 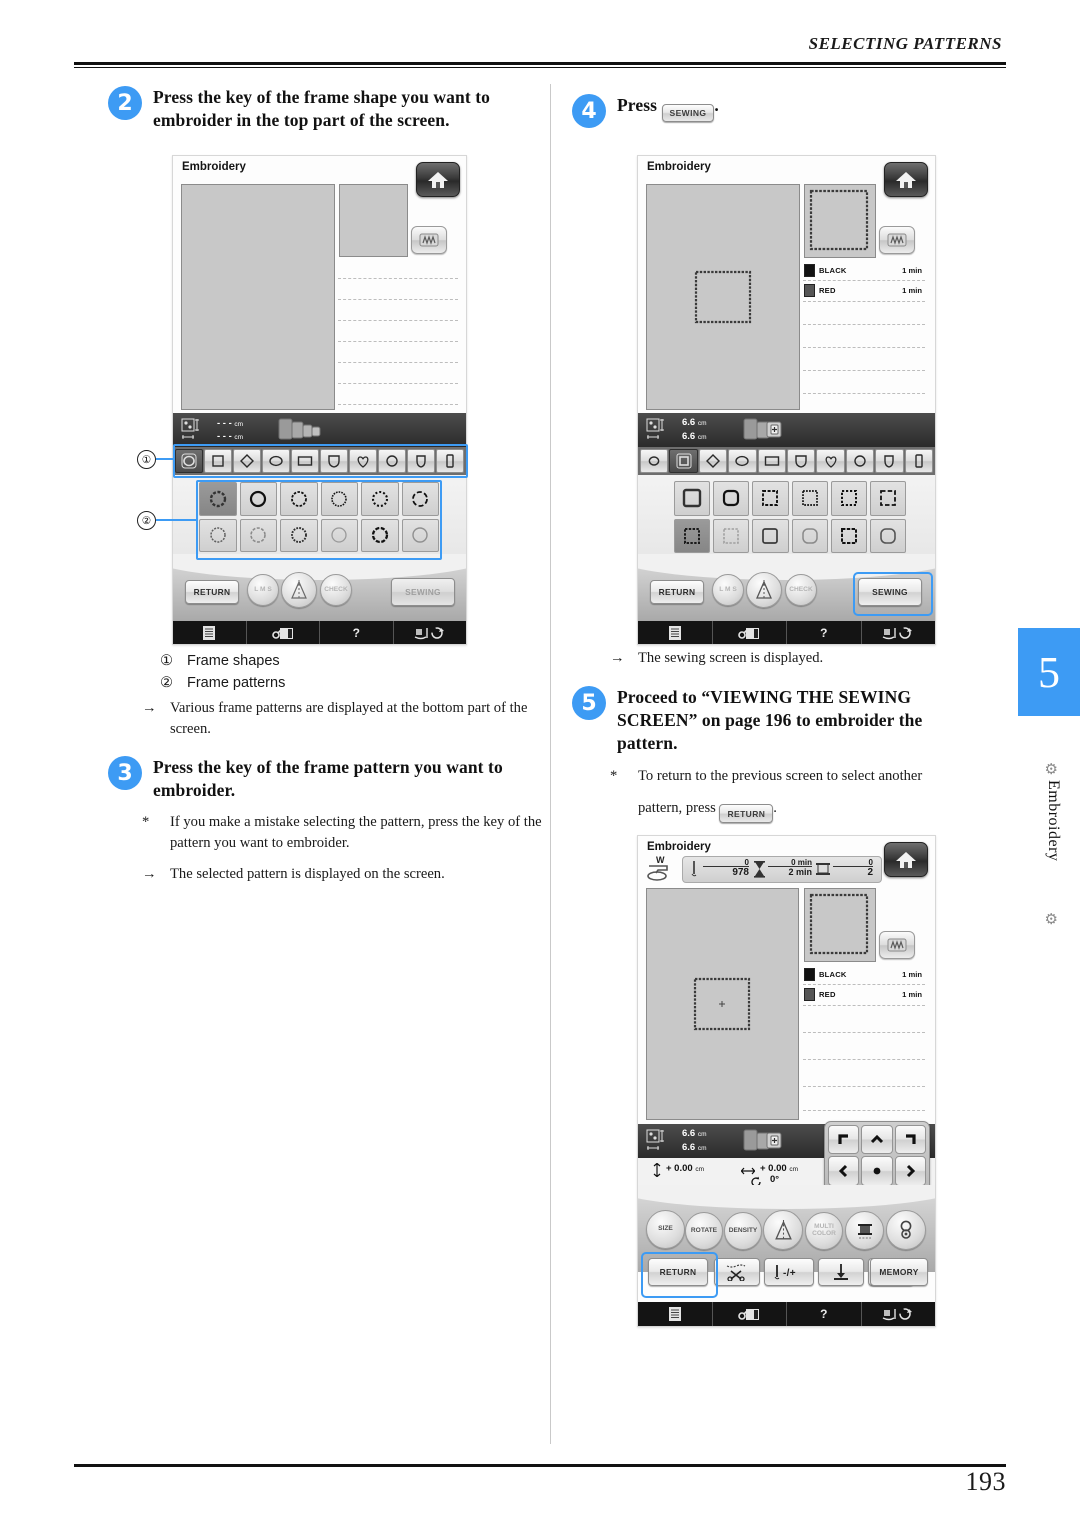 I want to click on thread-cut-button, so click(x=737, y=1272).